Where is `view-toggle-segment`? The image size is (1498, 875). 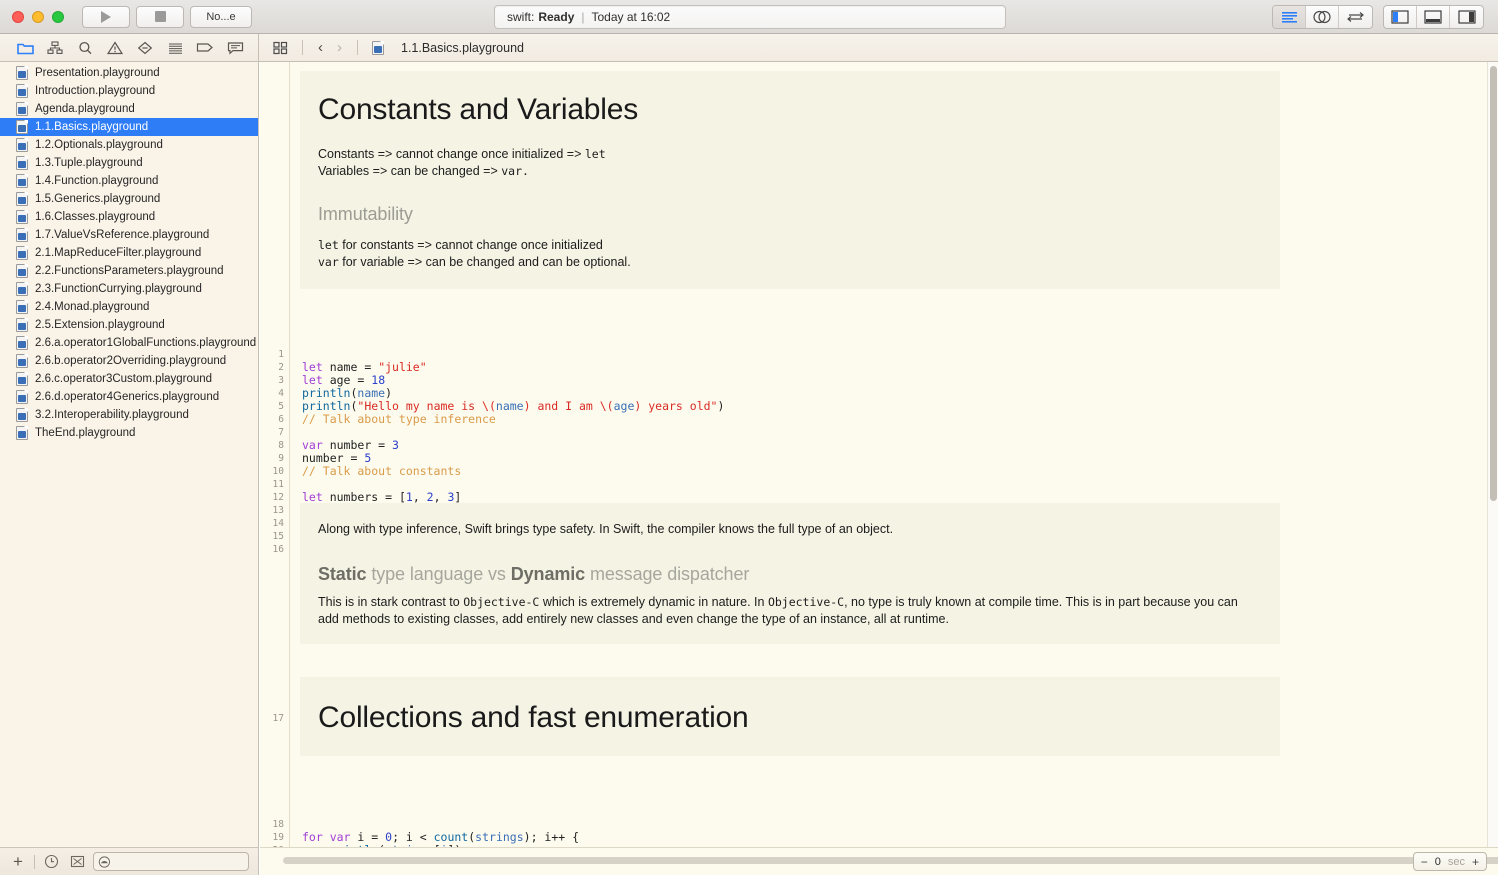
view-toggle-segment is located at coordinates (1433, 17).